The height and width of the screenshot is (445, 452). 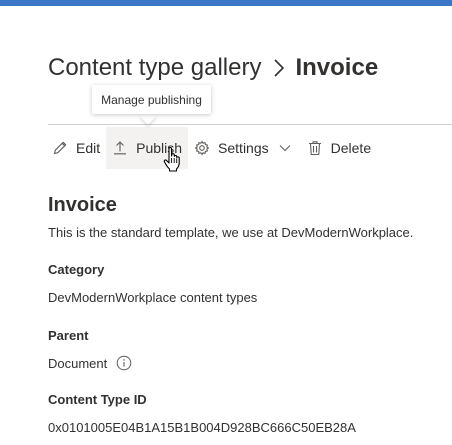 I want to click on manage-publishing-tooltip: Manage publishing, so click(x=151, y=99).